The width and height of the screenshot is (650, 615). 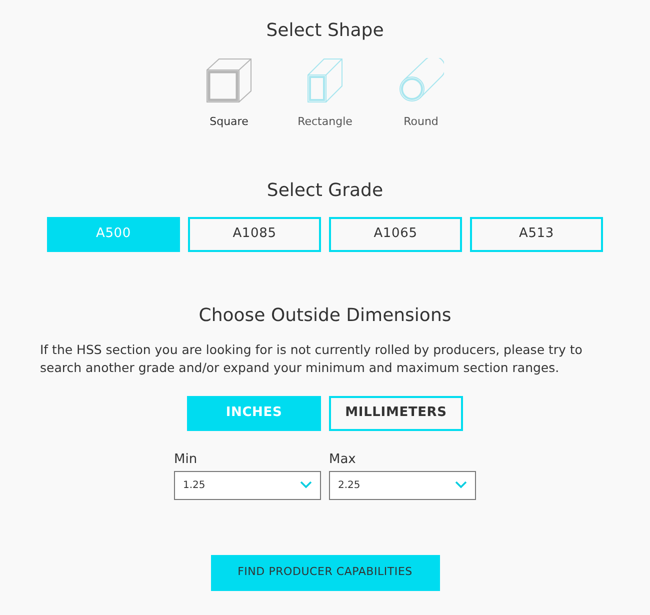 What do you see at coordinates (343, 460) in the screenshot?
I see `field-label: Max` at bounding box center [343, 460].